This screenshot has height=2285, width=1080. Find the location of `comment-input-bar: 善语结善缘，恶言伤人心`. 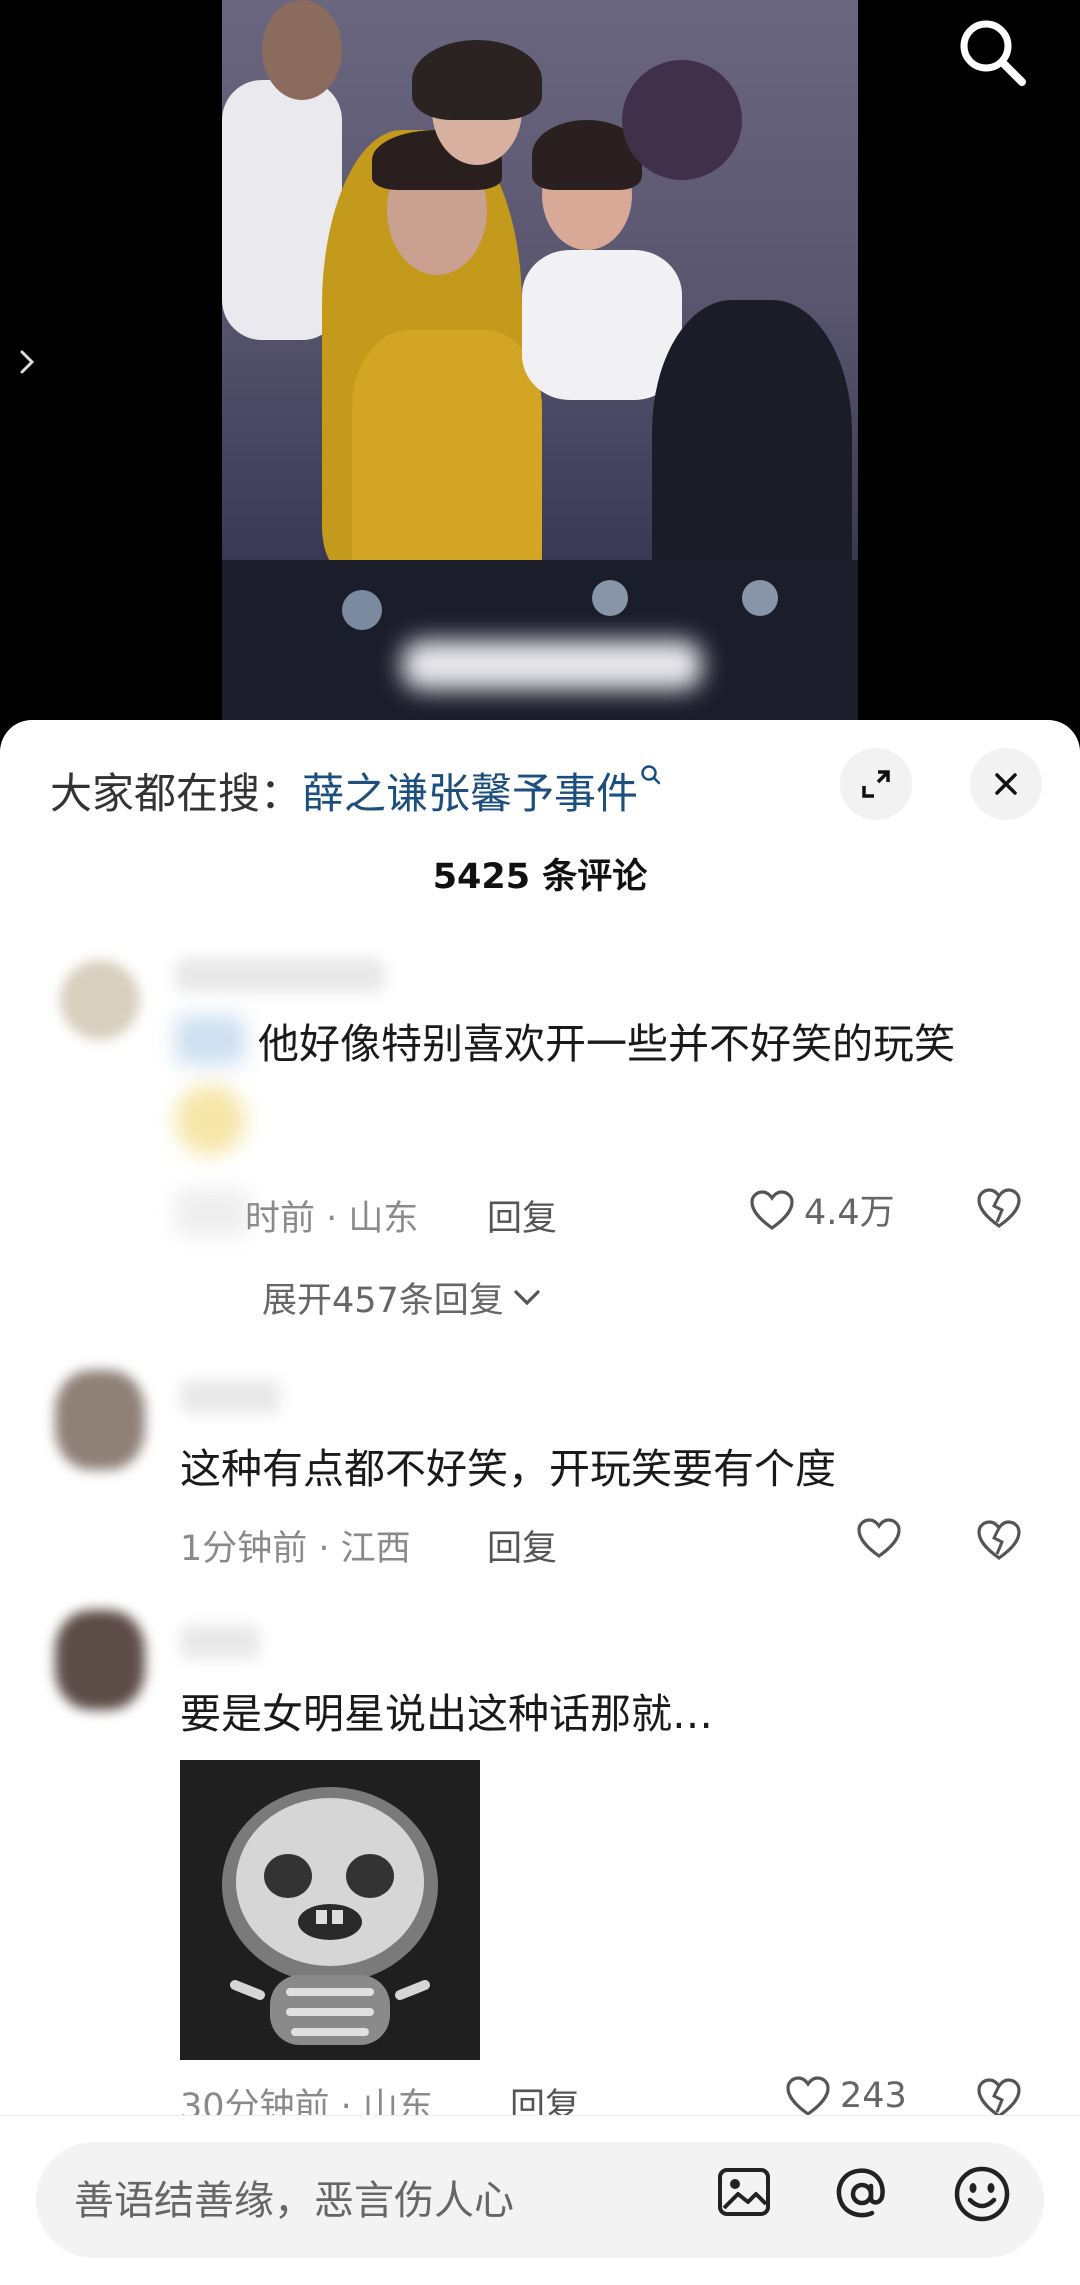

comment-input-bar: 善语结善缘，恶言伤人心 is located at coordinates (540, 2200).